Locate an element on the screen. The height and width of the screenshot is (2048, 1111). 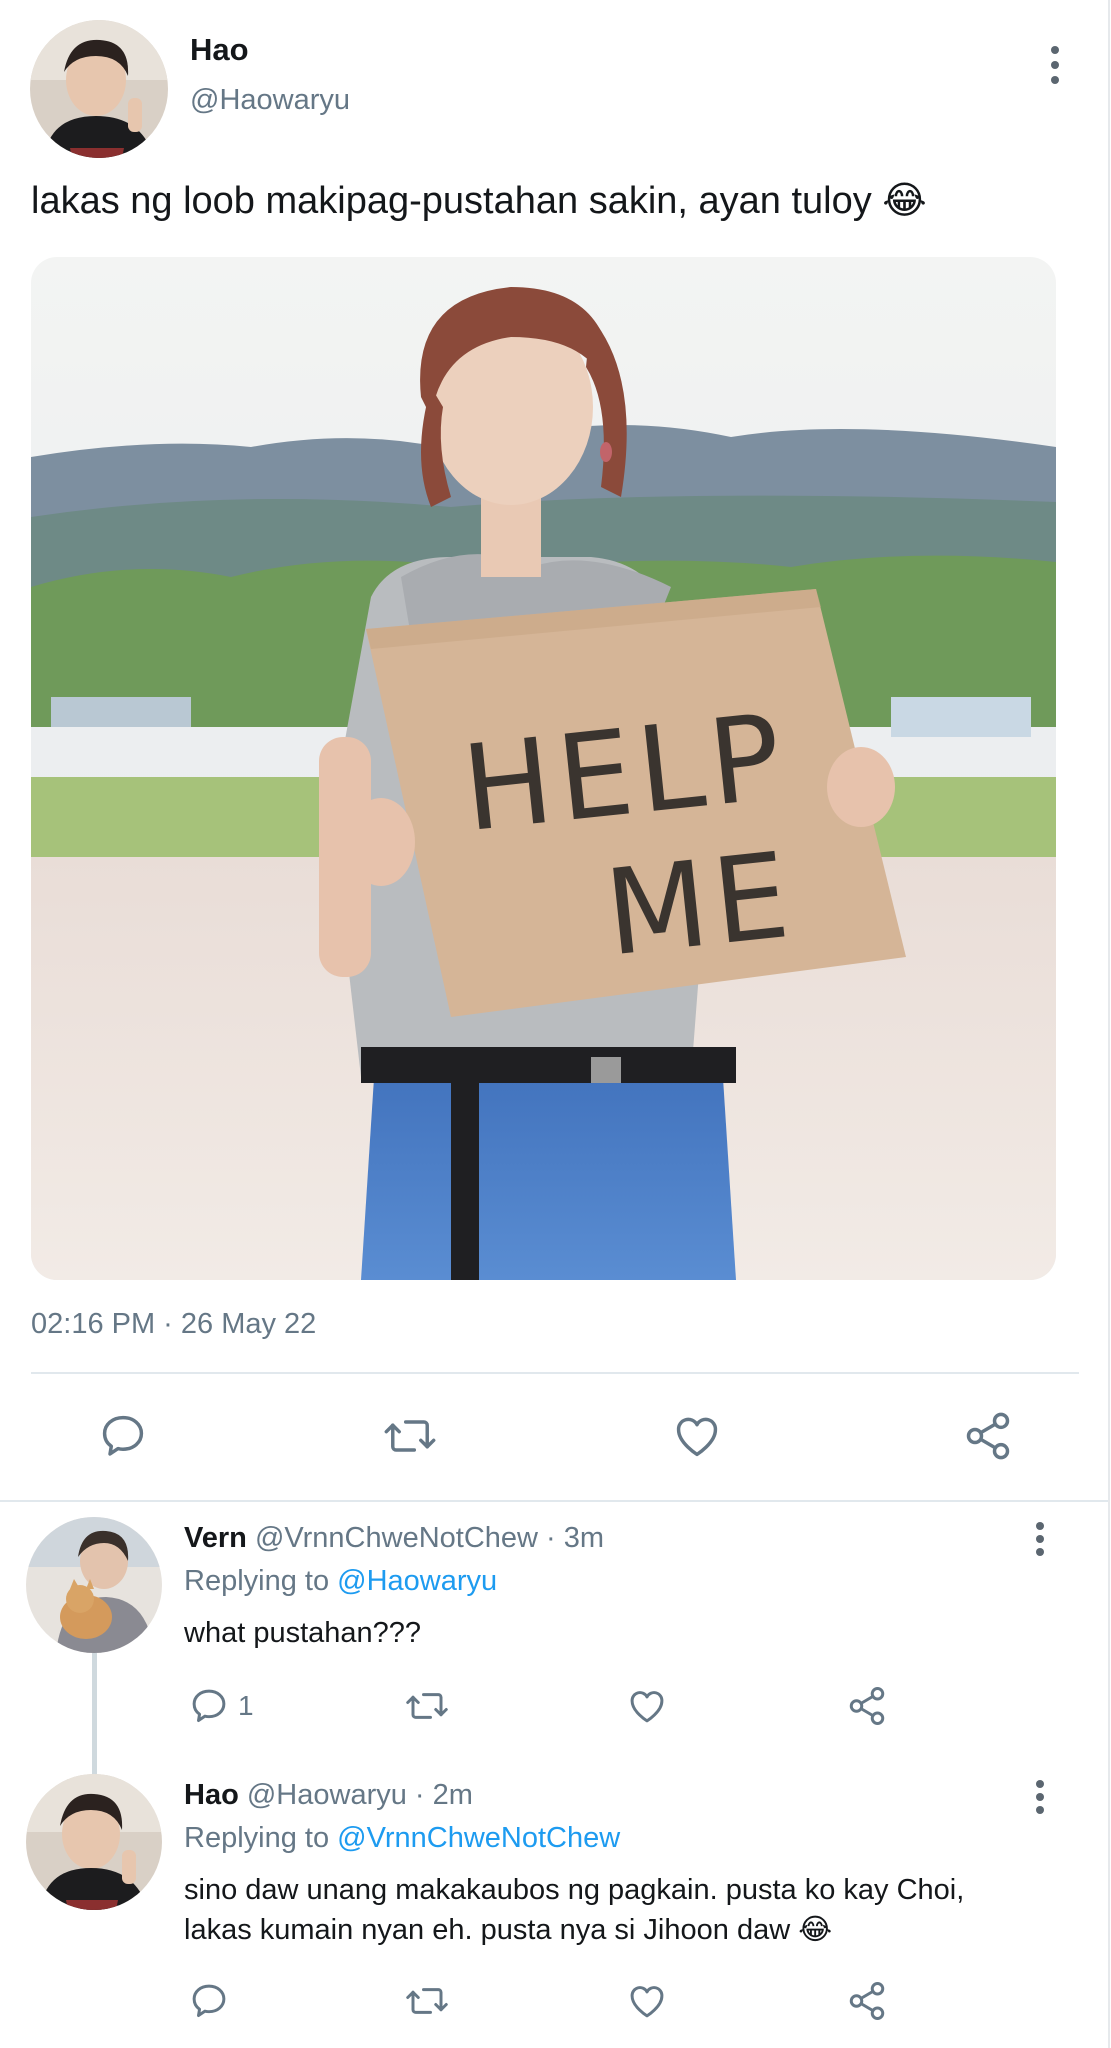
reply-action-reply: 1 is located at coordinates (221, 1706).